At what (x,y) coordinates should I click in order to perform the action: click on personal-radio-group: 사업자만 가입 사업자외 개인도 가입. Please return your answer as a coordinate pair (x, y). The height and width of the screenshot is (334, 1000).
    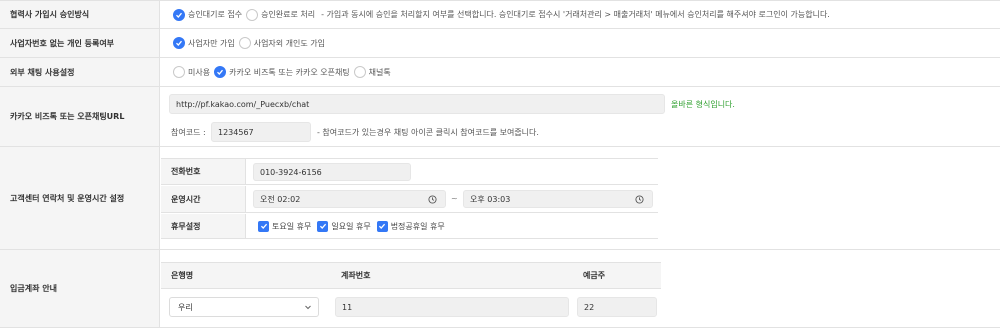
    Looking at the image, I should click on (251, 43).